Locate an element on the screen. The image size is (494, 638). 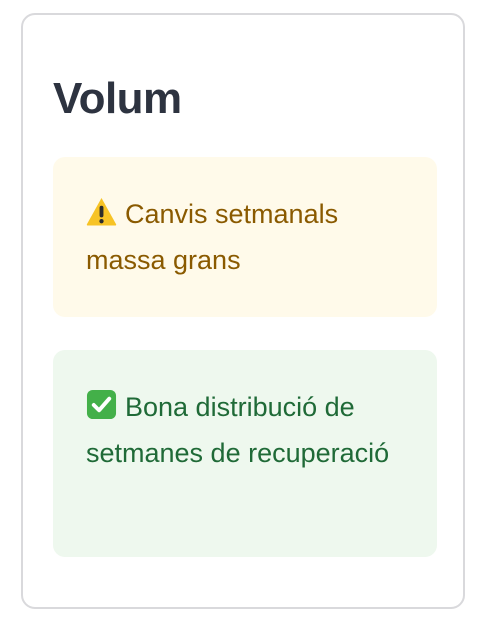
card-title: Volum is located at coordinates (117, 98).